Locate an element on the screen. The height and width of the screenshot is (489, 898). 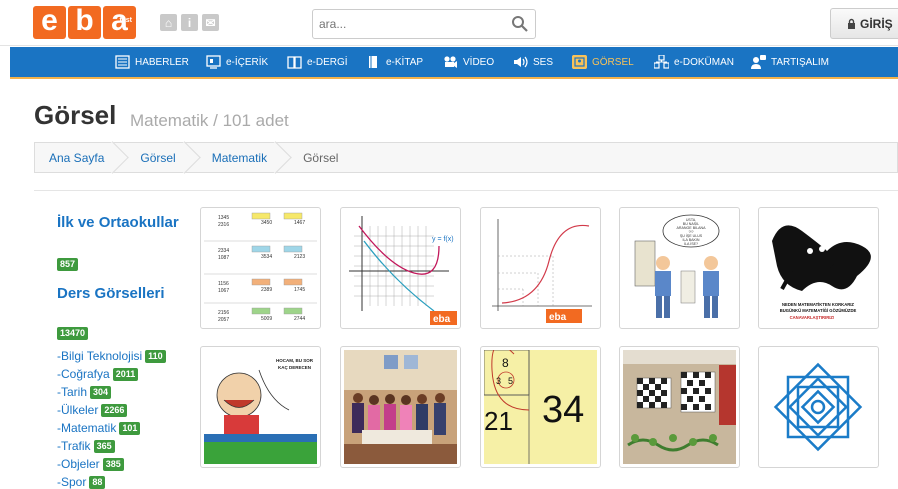
nav-label: e-KİTAP is located at coordinates (405, 62).